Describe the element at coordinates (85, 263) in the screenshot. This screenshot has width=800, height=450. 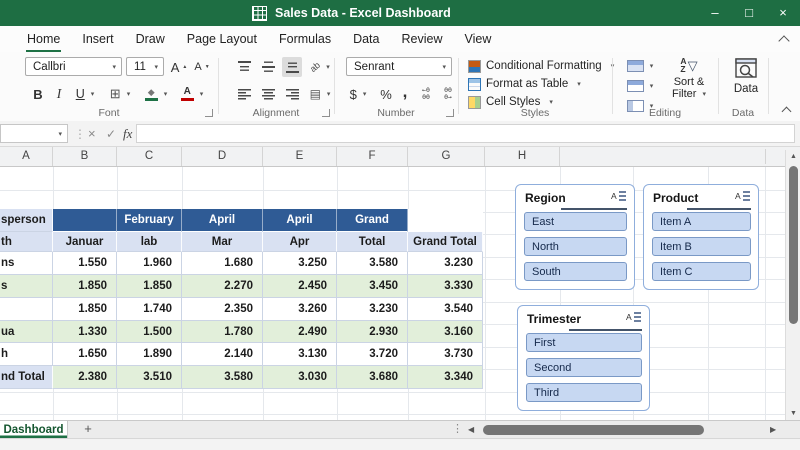
I see `table-cell: 1.550` at that location.